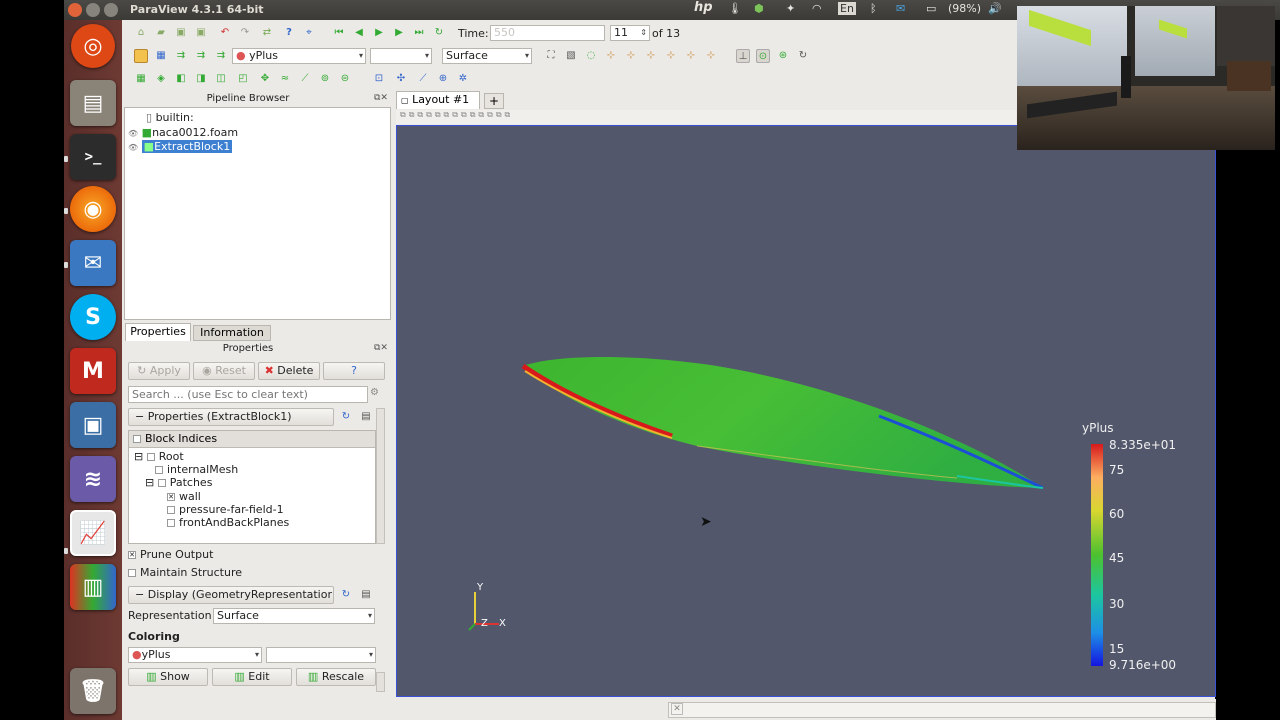 This screenshot has width=1280, height=720. Describe the element at coordinates (170, 554) in the screenshot. I see `prune-output-checkbox: ✕ Prune Output` at that location.